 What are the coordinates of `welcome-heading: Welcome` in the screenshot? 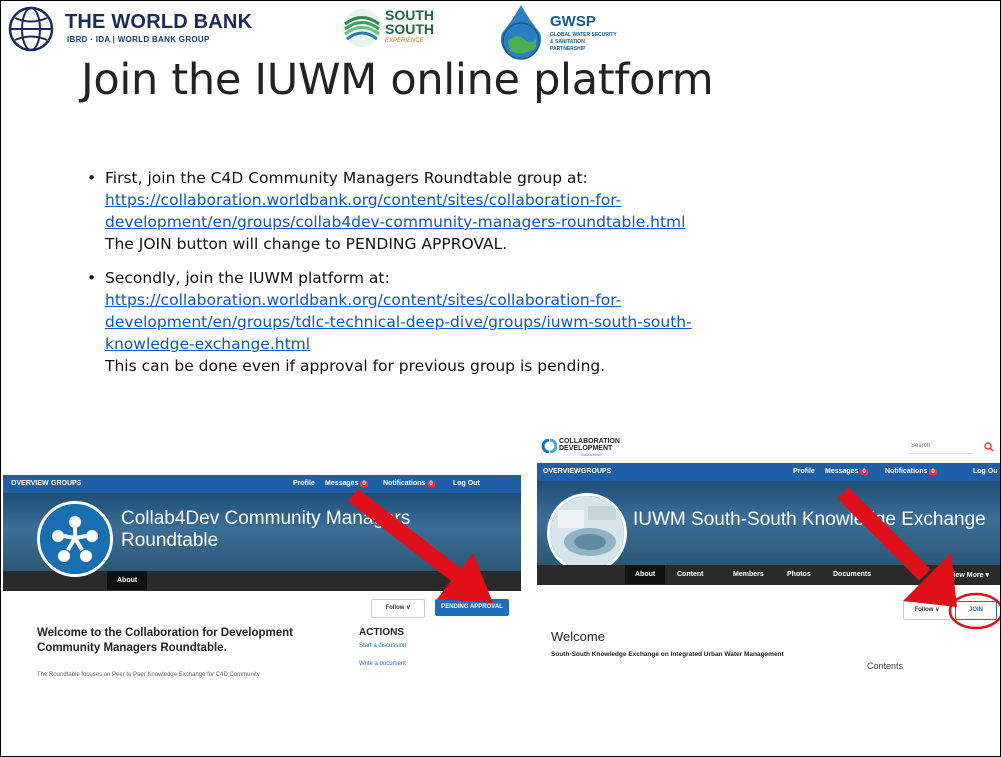 It's located at (578, 636).